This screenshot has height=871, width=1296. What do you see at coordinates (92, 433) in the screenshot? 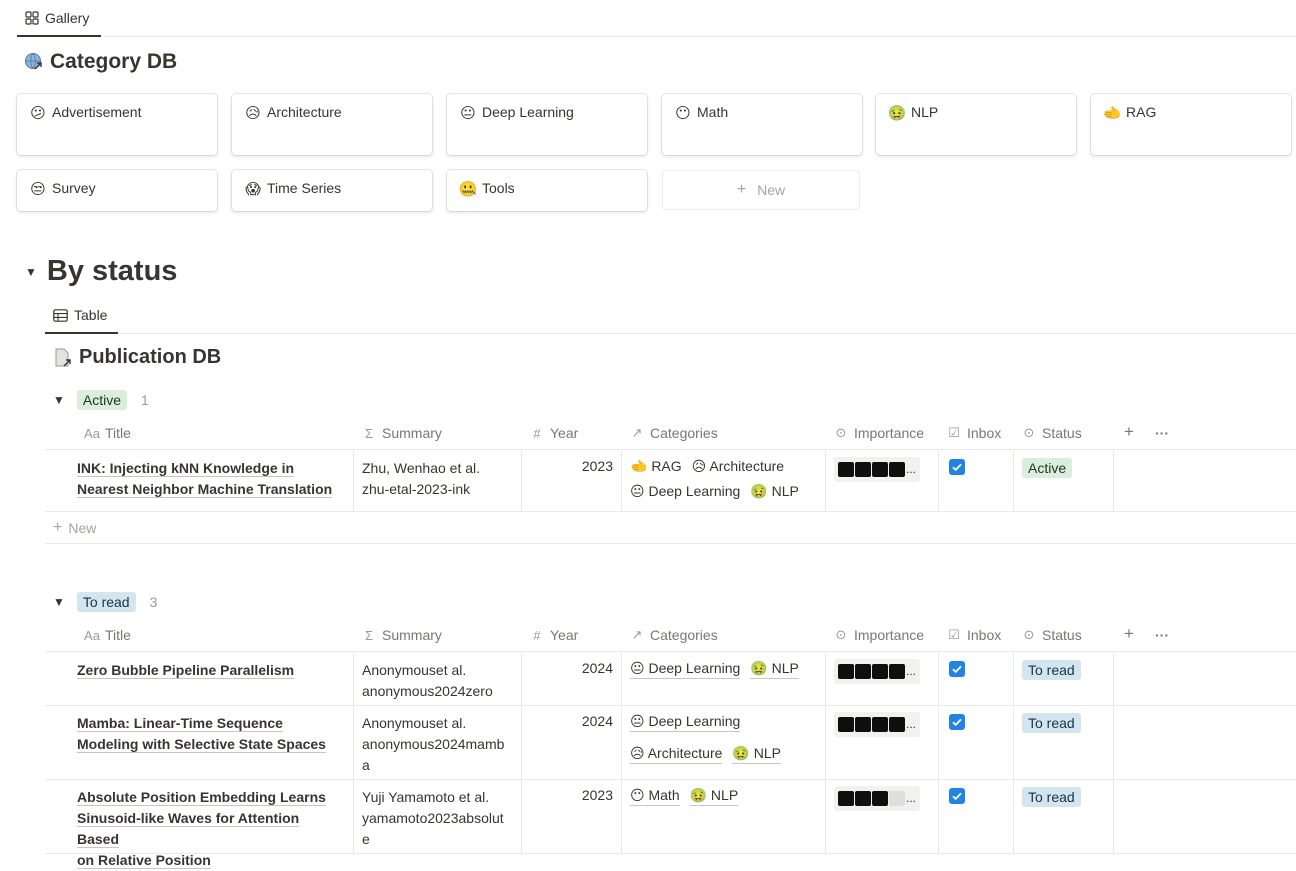
I see `text-property-icon: Aa` at bounding box center [92, 433].